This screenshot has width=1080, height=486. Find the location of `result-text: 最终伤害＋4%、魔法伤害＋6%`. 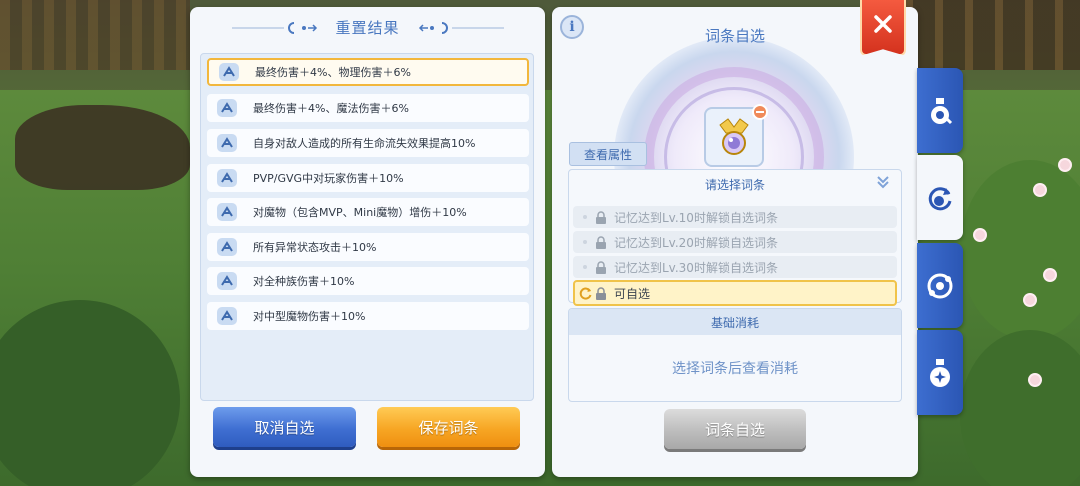

result-text: 最终伤害＋4%、魔法伤害＋6% is located at coordinates (331, 108).